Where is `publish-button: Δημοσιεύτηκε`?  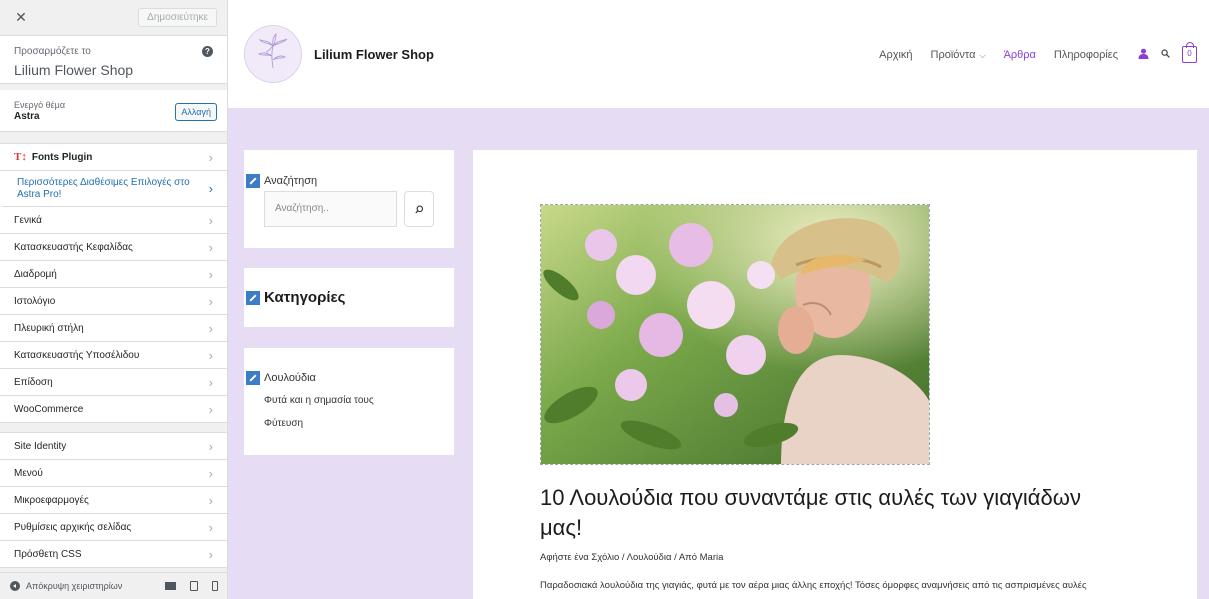 publish-button: Δημοσιεύτηκε is located at coordinates (177, 17).